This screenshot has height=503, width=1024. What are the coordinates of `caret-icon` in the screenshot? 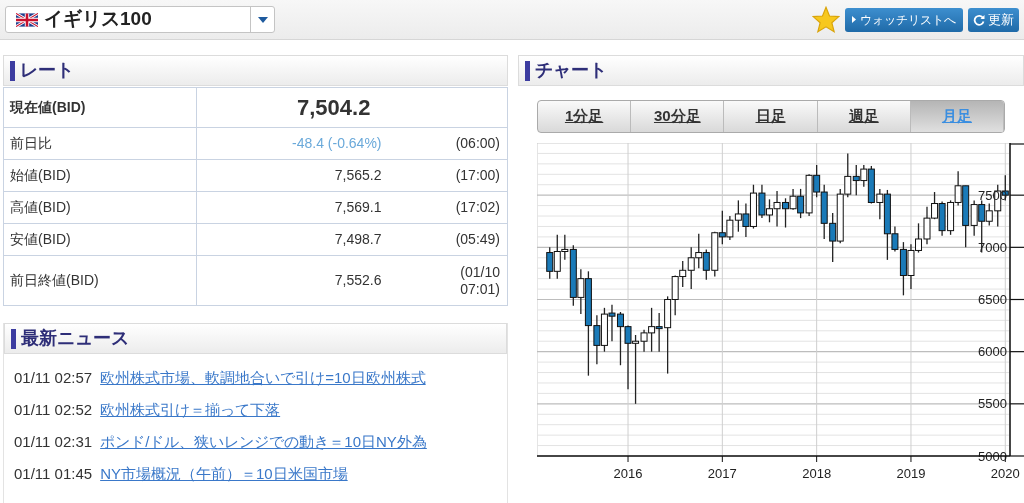 It's located at (262, 19).